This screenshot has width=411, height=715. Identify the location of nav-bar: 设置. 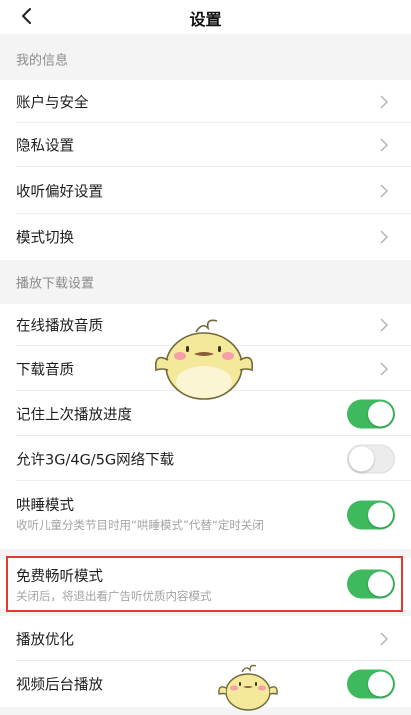
(205, 17).